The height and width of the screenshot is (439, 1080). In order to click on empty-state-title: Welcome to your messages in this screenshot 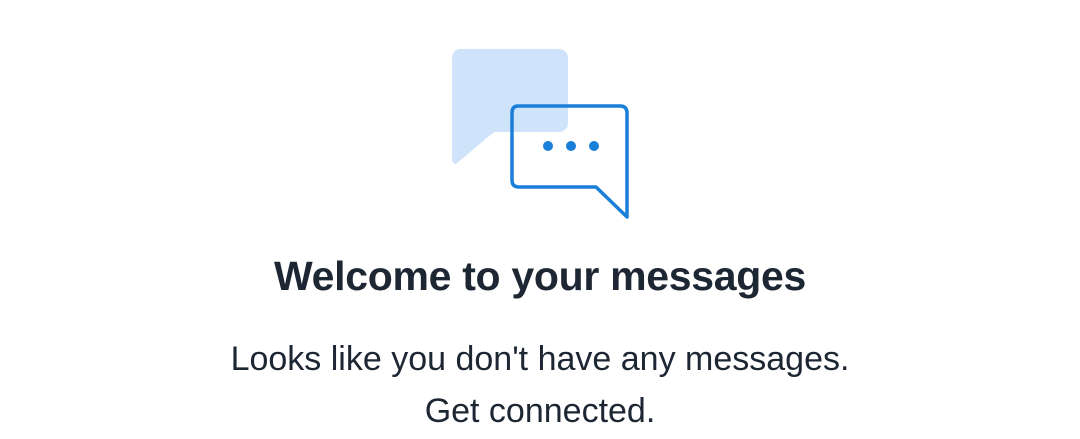, I will do `click(540, 276)`.